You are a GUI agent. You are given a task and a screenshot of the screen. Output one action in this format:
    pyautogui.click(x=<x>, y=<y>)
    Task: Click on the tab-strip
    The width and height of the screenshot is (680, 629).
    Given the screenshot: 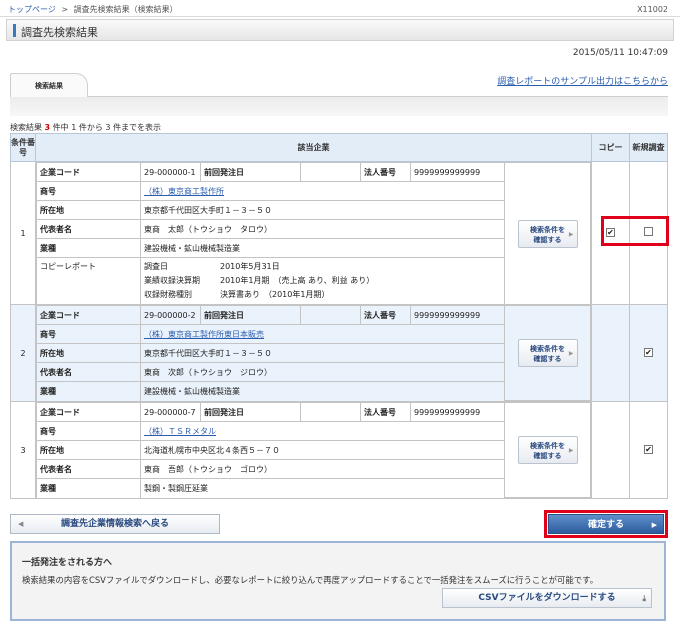 What is the action you would take?
    pyautogui.click(x=339, y=106)
    